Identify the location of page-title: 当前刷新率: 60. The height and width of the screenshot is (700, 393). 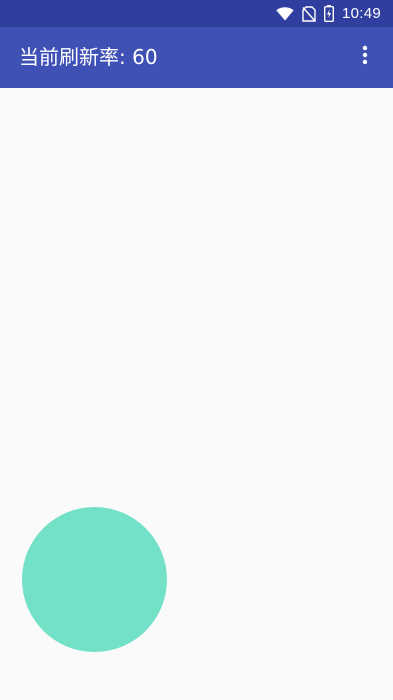
(88, 57).